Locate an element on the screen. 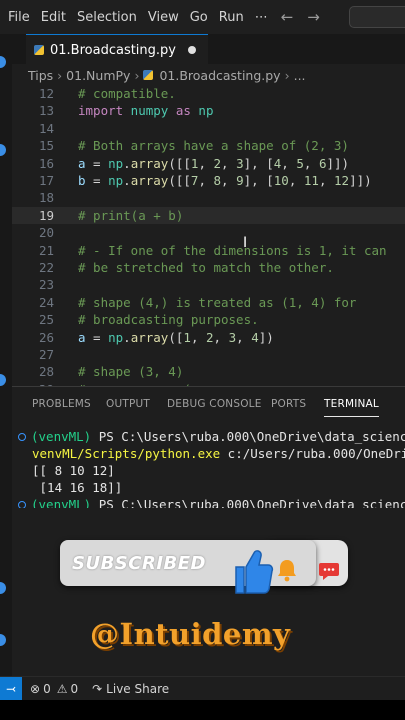 The width and height of the screenshot is (405, 720). warning-count: 0 is located at coordinates (74, 689).